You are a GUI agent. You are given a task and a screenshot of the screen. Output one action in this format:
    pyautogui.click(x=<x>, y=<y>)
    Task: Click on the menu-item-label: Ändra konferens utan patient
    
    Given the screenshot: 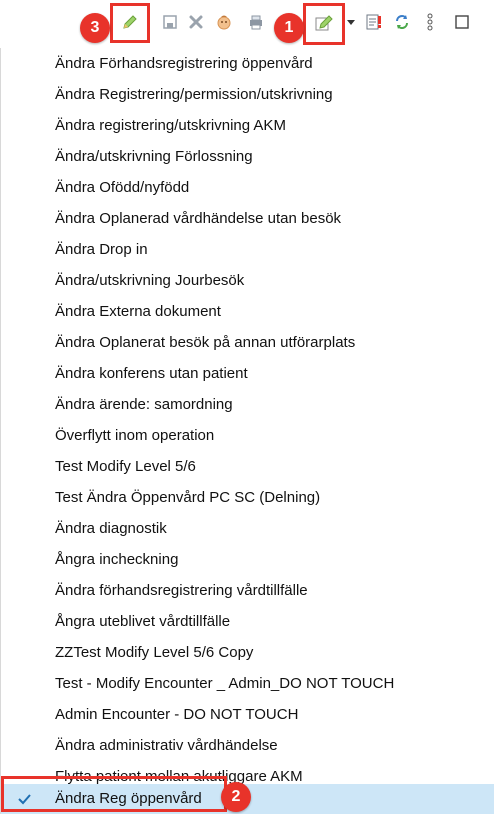 What is the action you would take?
    pyautogui.click(x=151, y=373)
    